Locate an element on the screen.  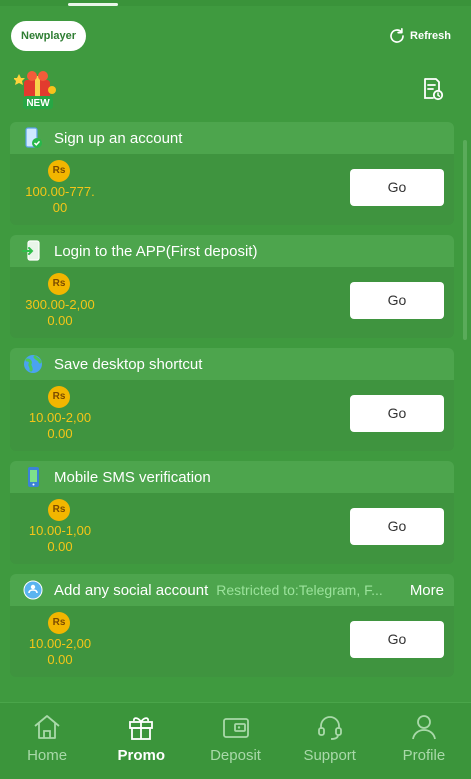
task-header: Mobile SMS verification is located at coordinates (232, 477).